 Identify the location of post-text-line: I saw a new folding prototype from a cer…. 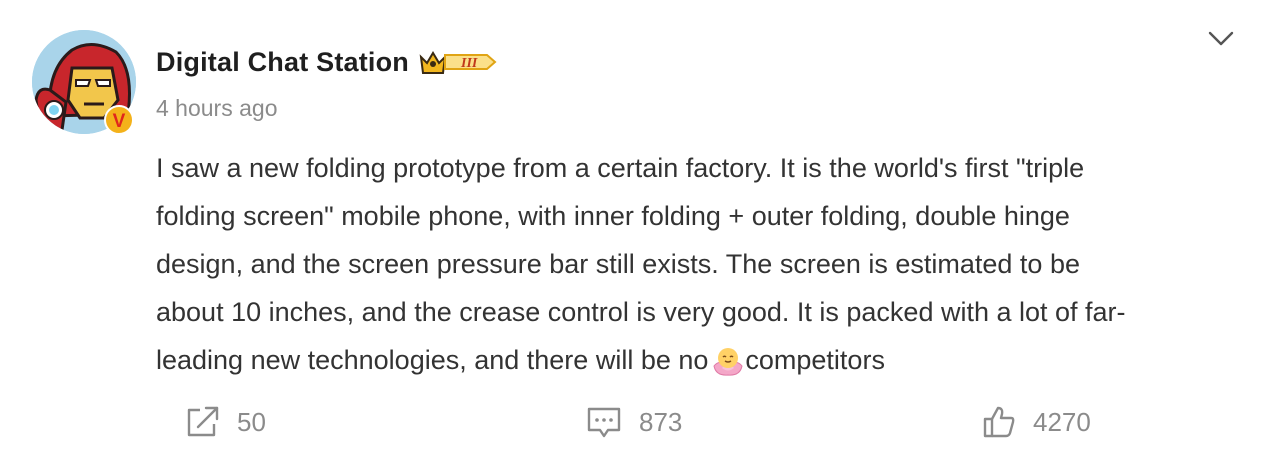
(620, 168).